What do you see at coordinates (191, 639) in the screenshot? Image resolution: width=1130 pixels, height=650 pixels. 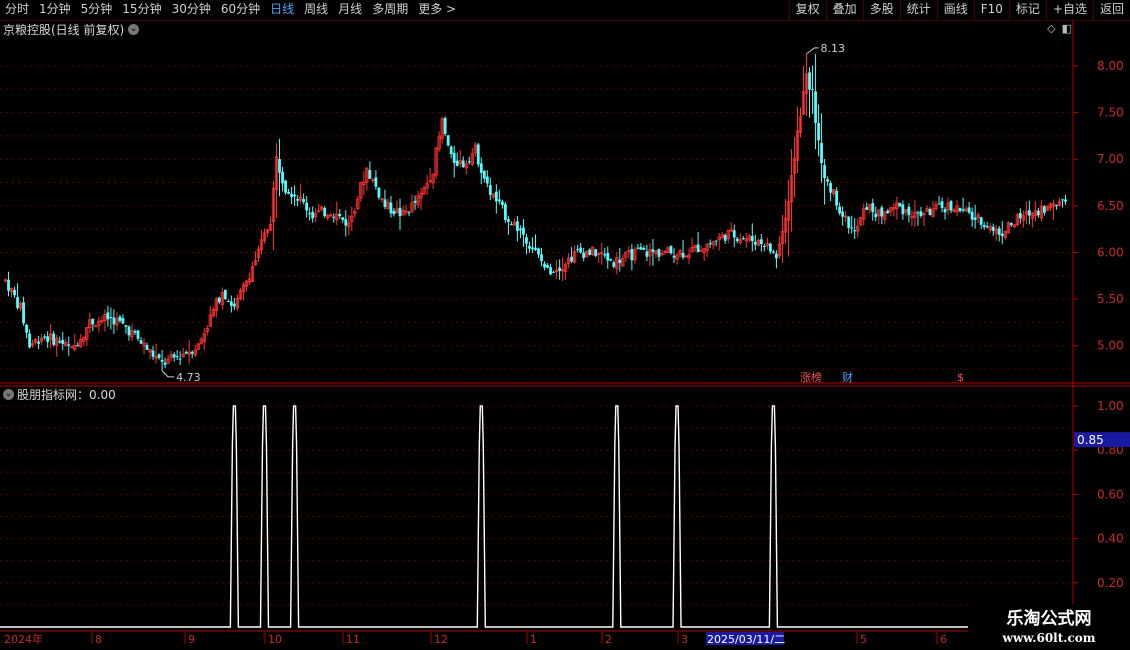 I see `date-label-2: 9` at bounding box center [191, 639].